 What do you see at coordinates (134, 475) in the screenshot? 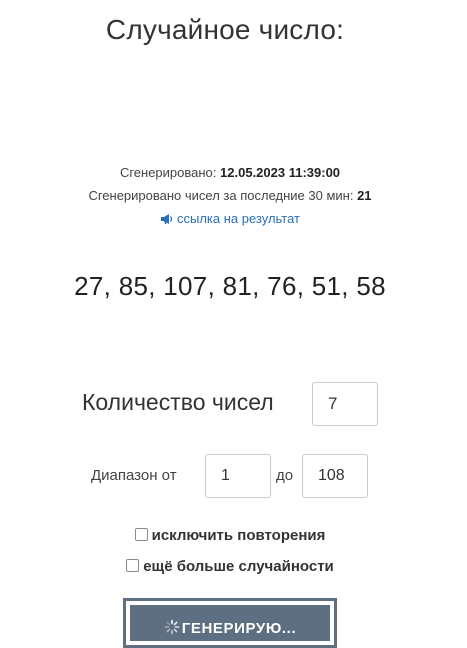
I see `range-from-label: Диапазон от` at bounding box center [134, 475].